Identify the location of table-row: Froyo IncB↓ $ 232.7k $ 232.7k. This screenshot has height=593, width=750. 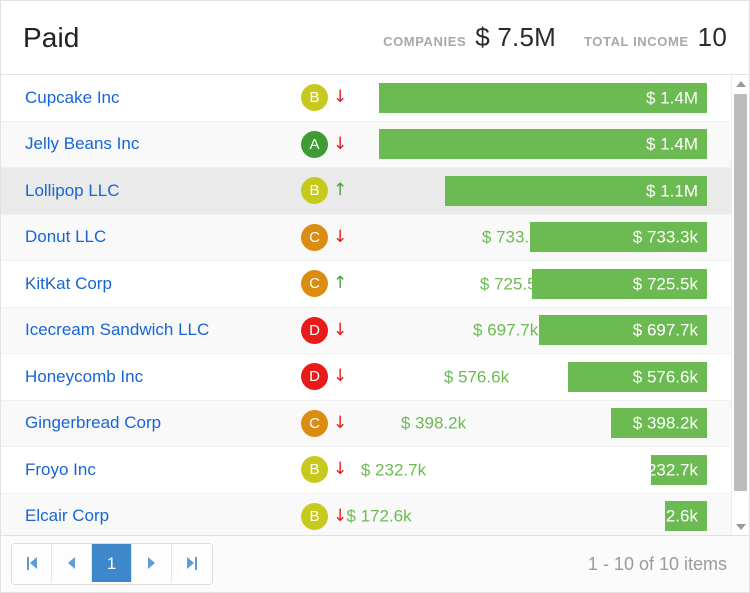
(366, 470).